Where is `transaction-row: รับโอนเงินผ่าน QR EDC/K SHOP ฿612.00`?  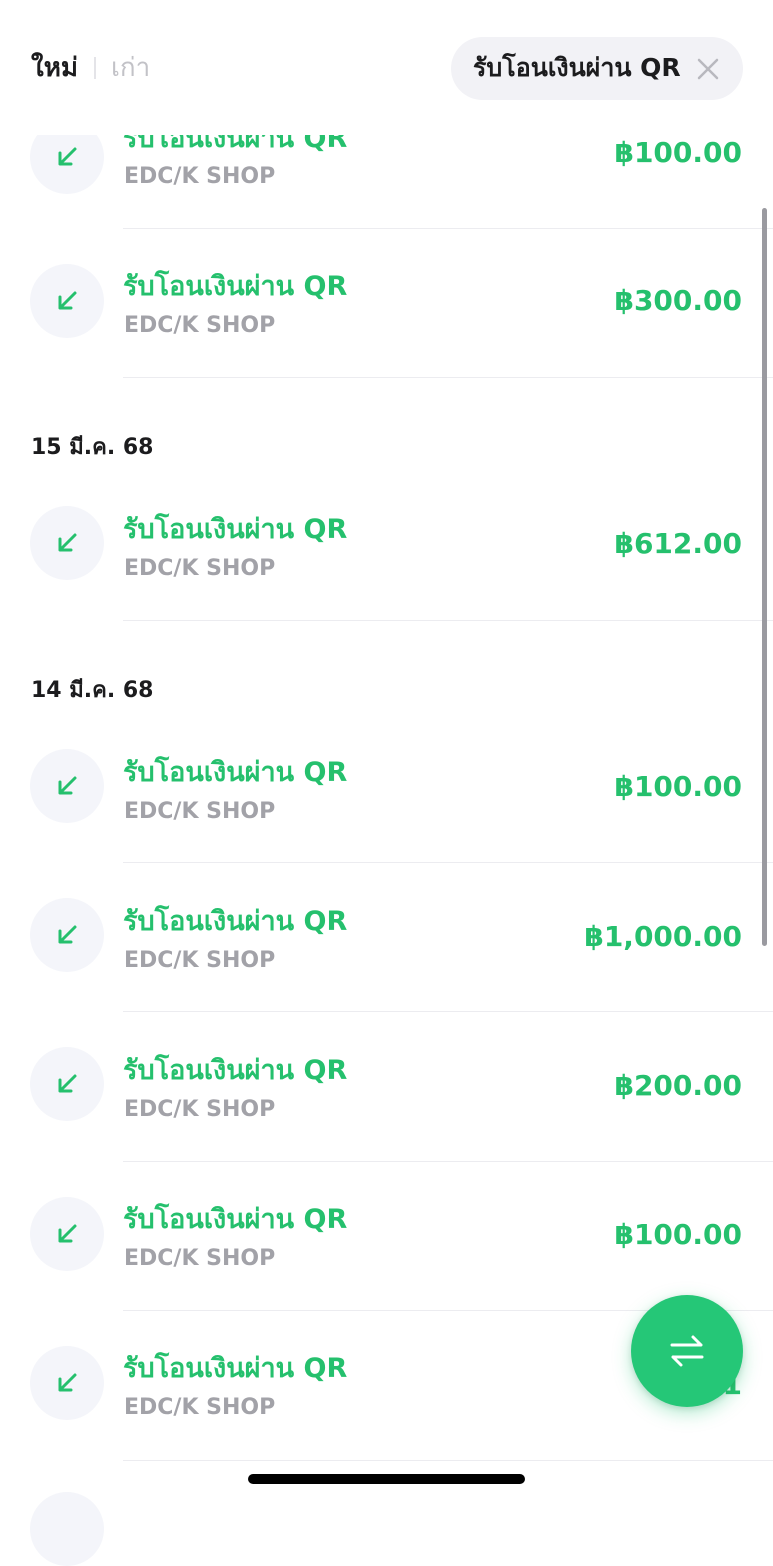 transaction-row: รับโอนเงินผ่าน QR EDC/K SHOP ฿612.00 is located at coordinates (386, 547).